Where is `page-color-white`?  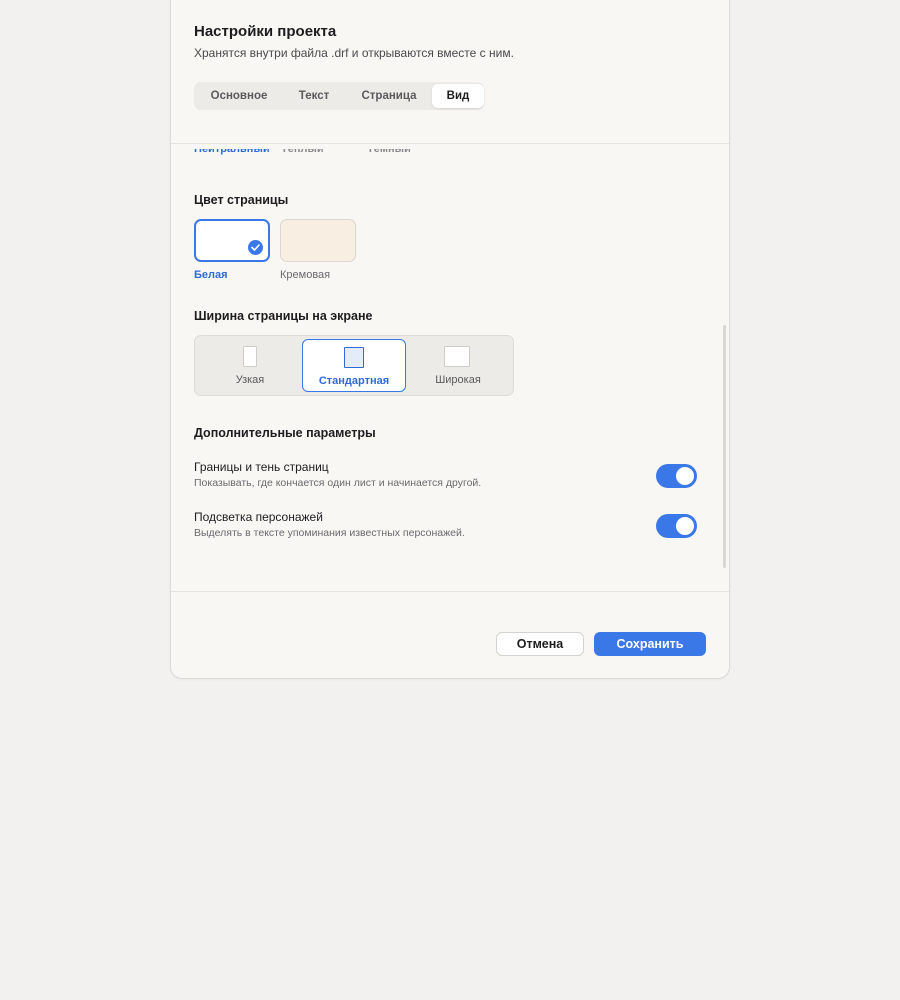
page-color-white is located at coordinates (232, 240).